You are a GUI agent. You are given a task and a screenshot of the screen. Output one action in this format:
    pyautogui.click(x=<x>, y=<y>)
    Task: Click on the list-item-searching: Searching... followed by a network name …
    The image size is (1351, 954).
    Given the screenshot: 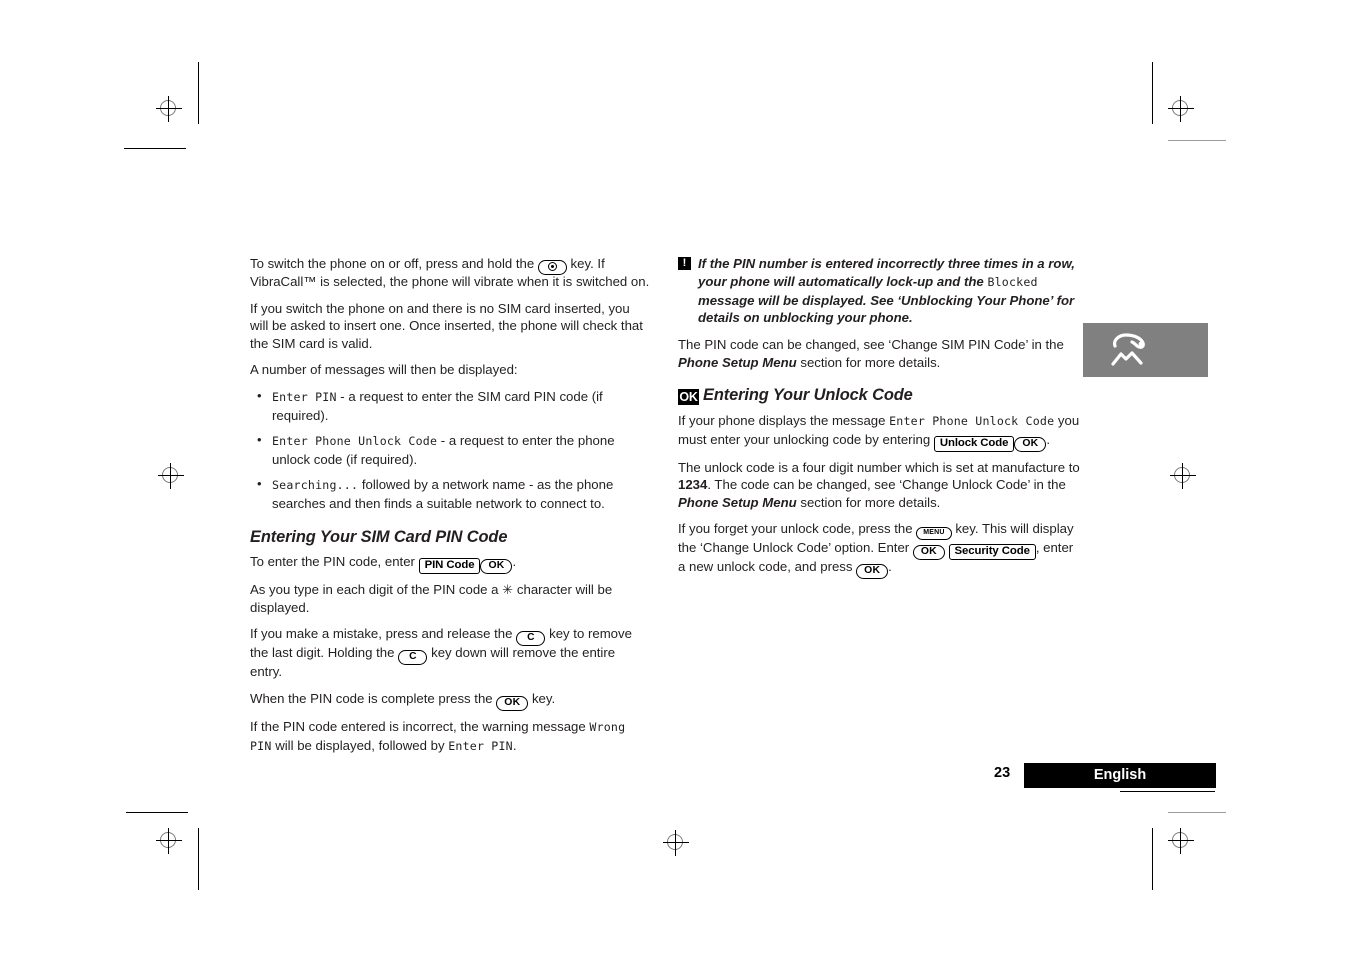 What is the action you would take?
    pyautogui.click(x=450, y=493)
    